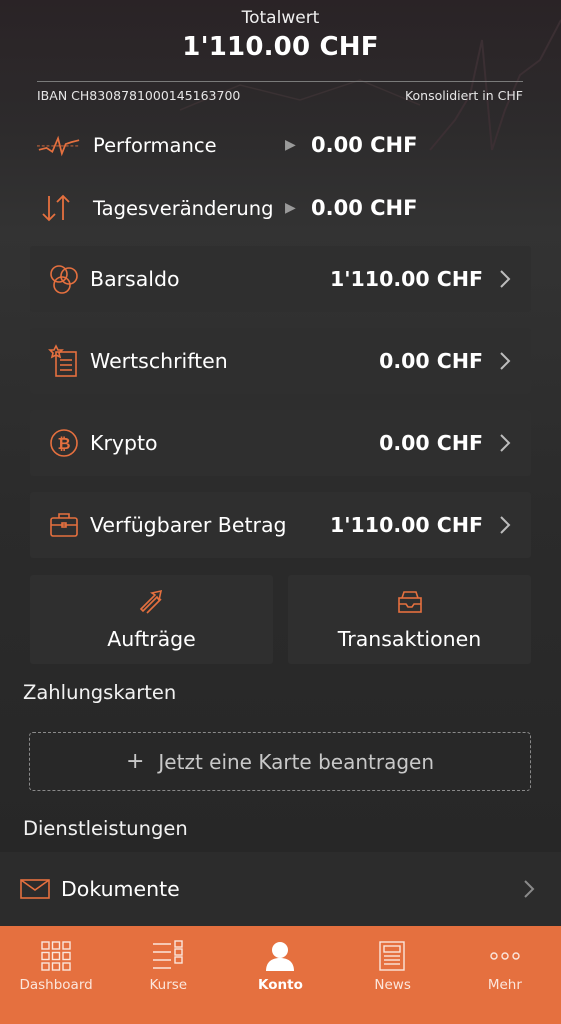 The image size is (561, 1024). I want to click on account-card-wertschriften: Wertschriften 0.00 CHF, so click(280, 361).